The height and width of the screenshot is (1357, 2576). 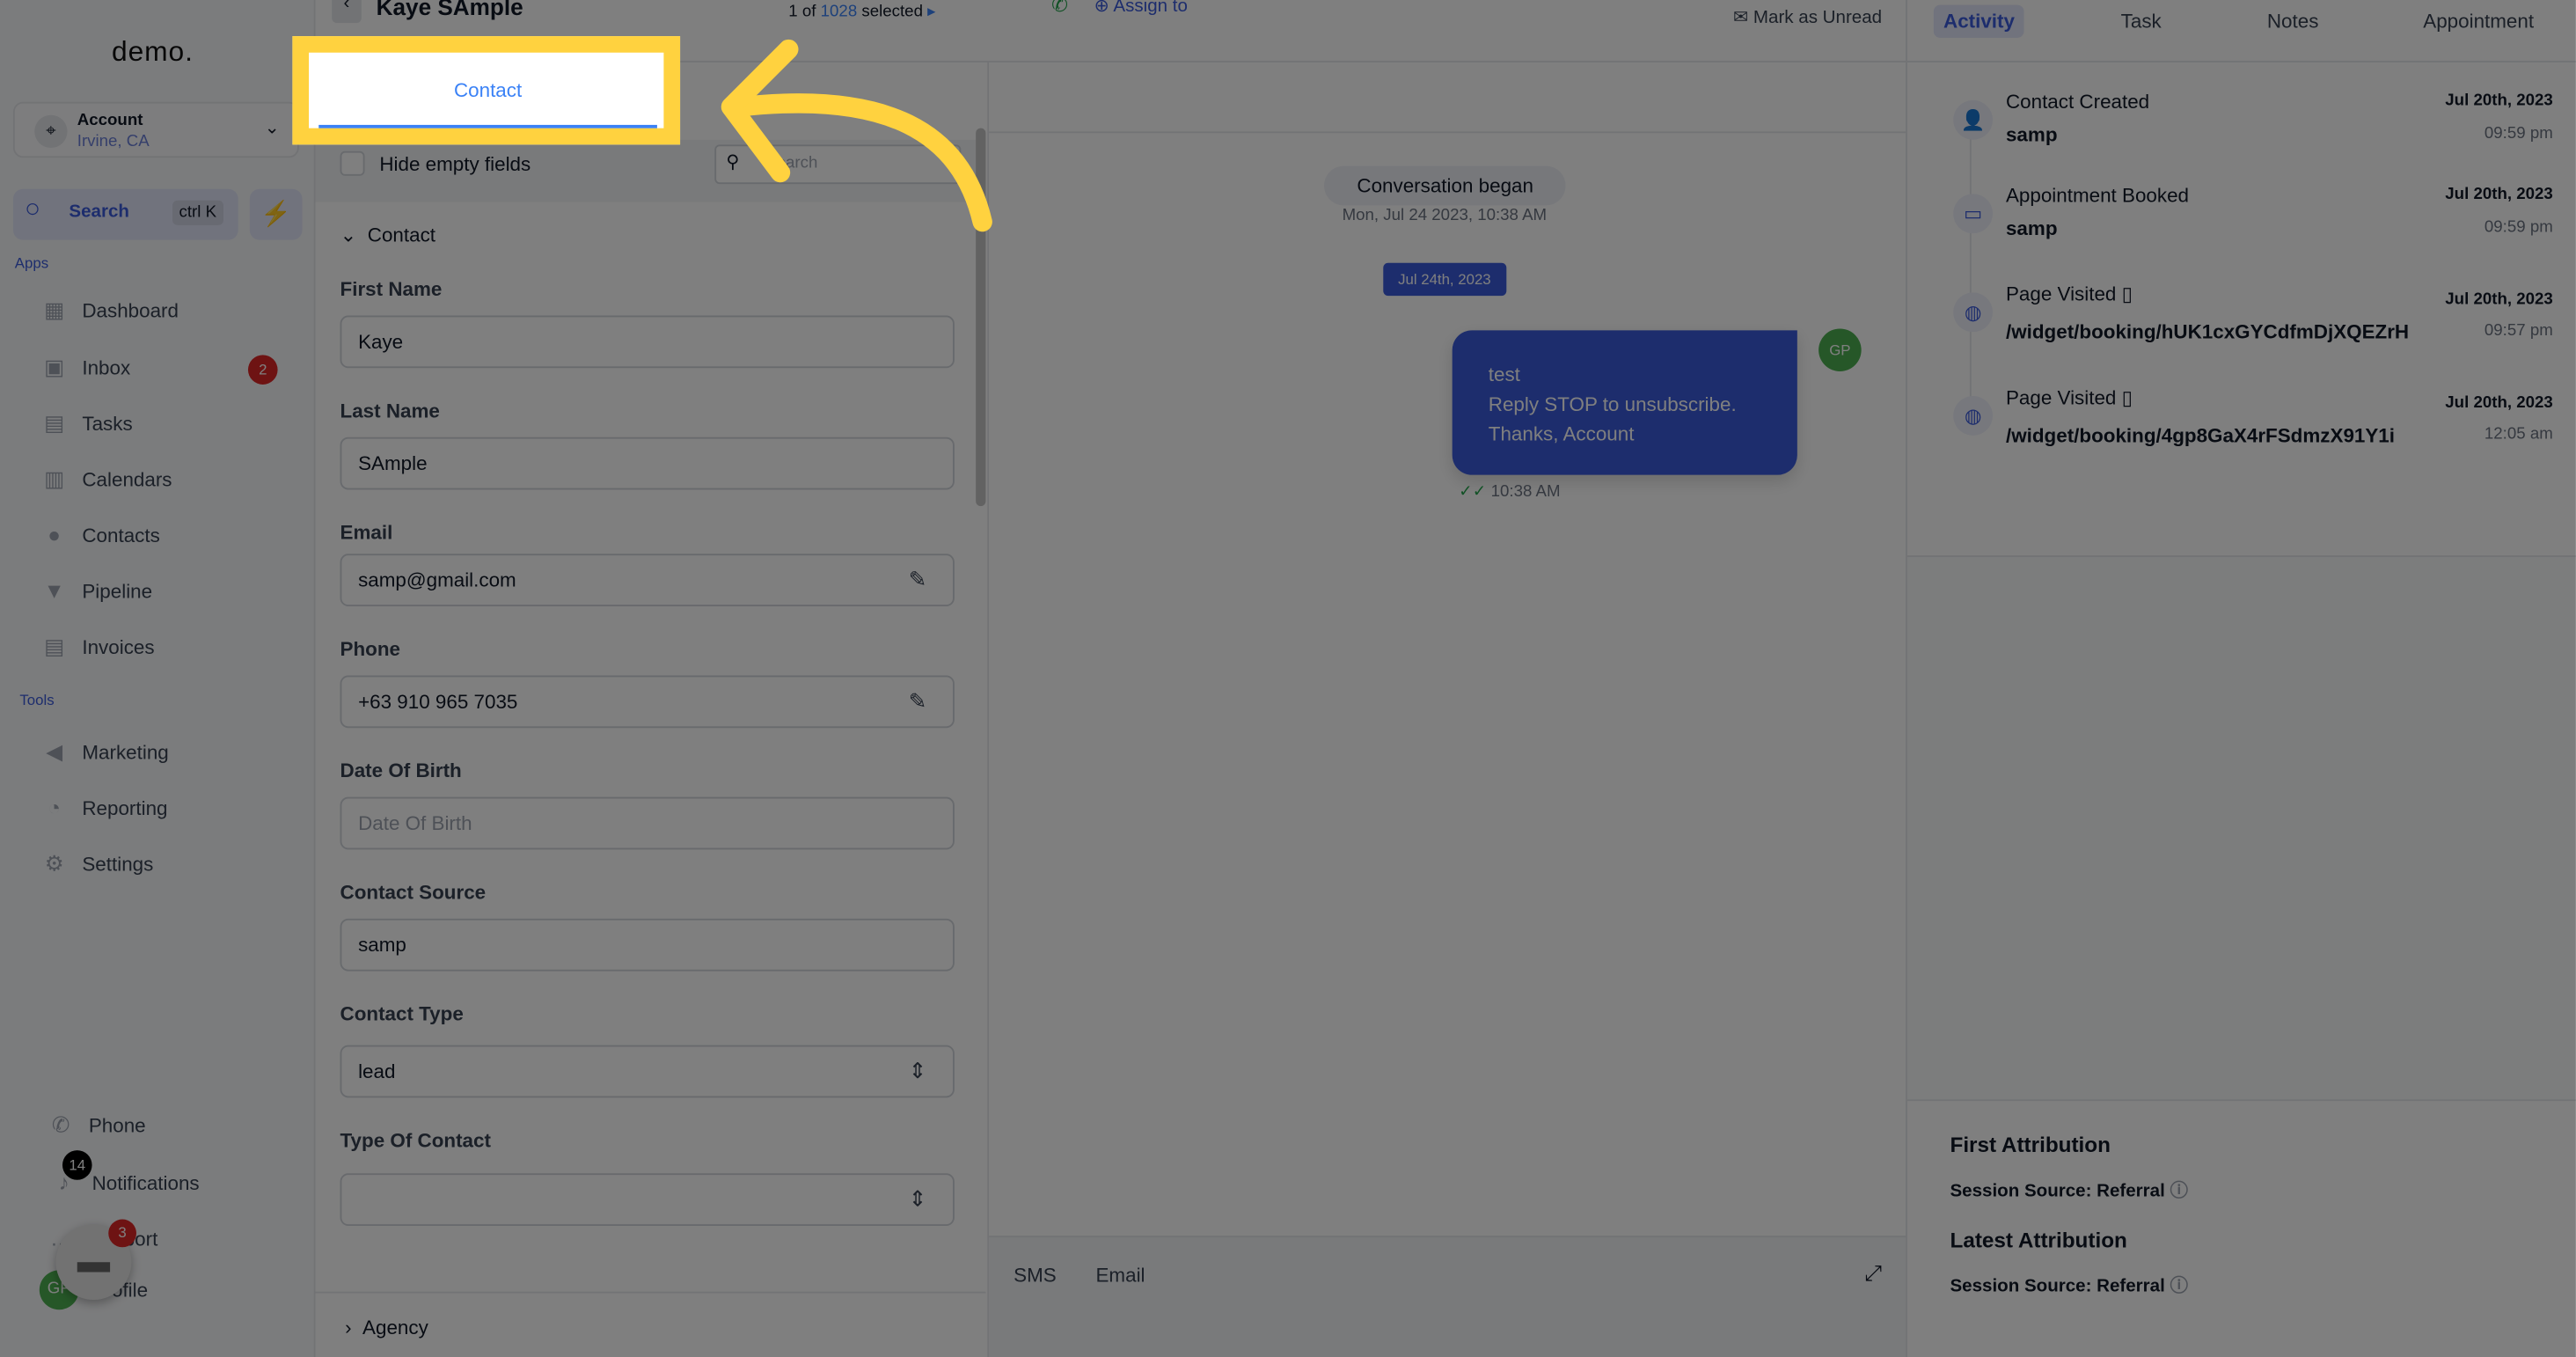 What do you see at coordinates (647, 1200) in the screenshot?
I see `type-of-contact-select: ⇕` at bounding box center [647, 1200].